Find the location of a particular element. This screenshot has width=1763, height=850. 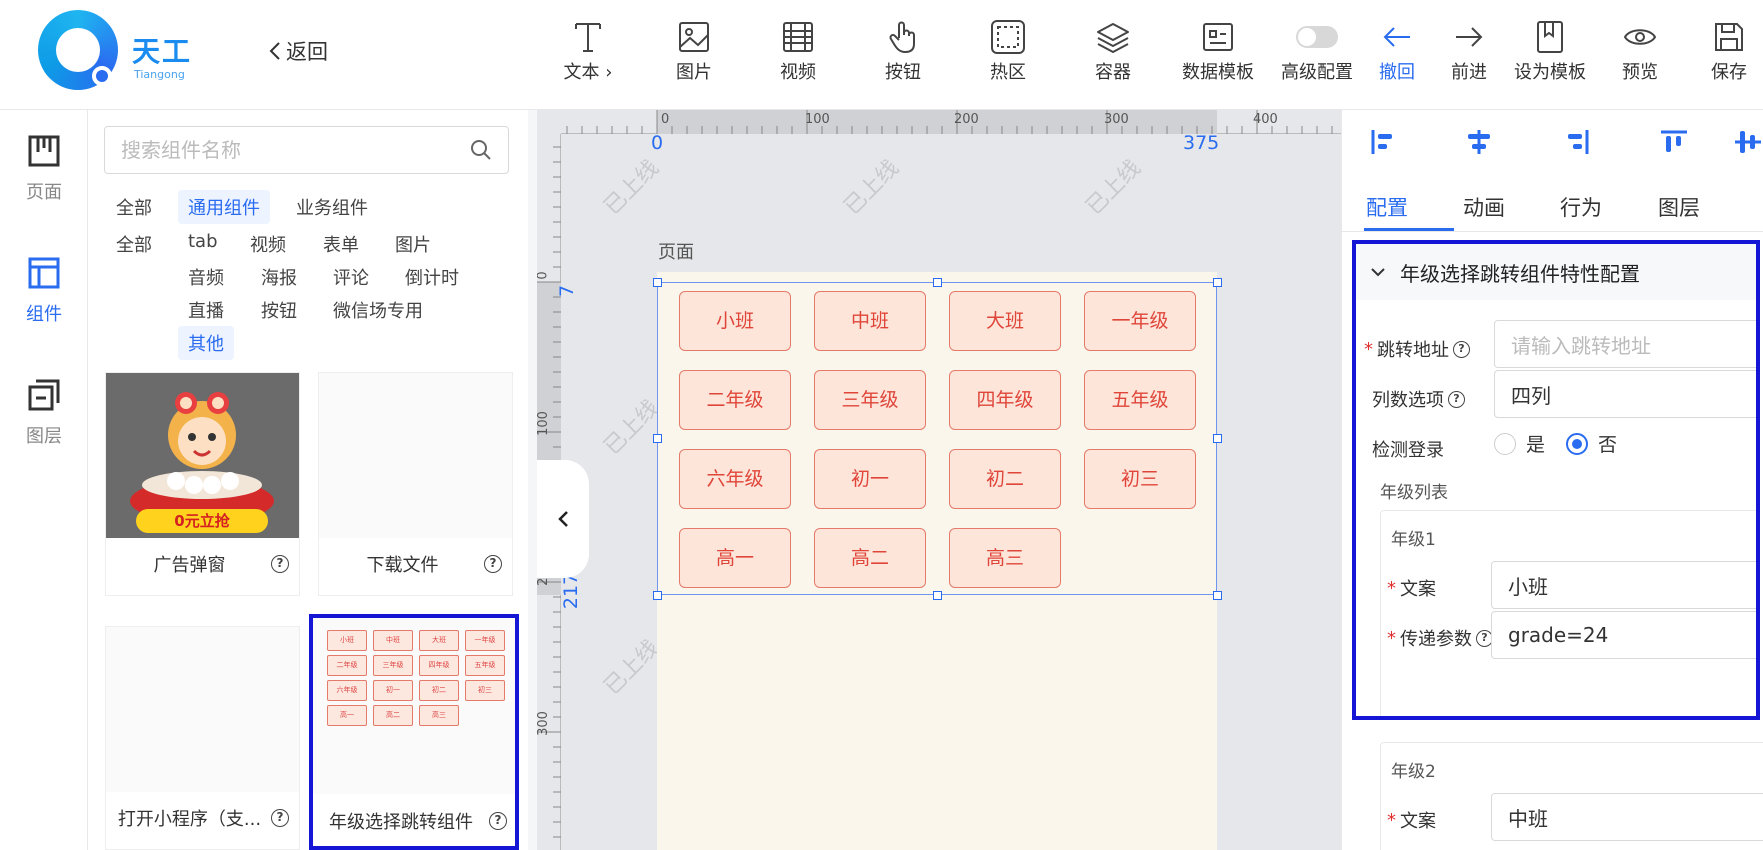

width-start-marker: 0 is located at coordinates (657, 143).